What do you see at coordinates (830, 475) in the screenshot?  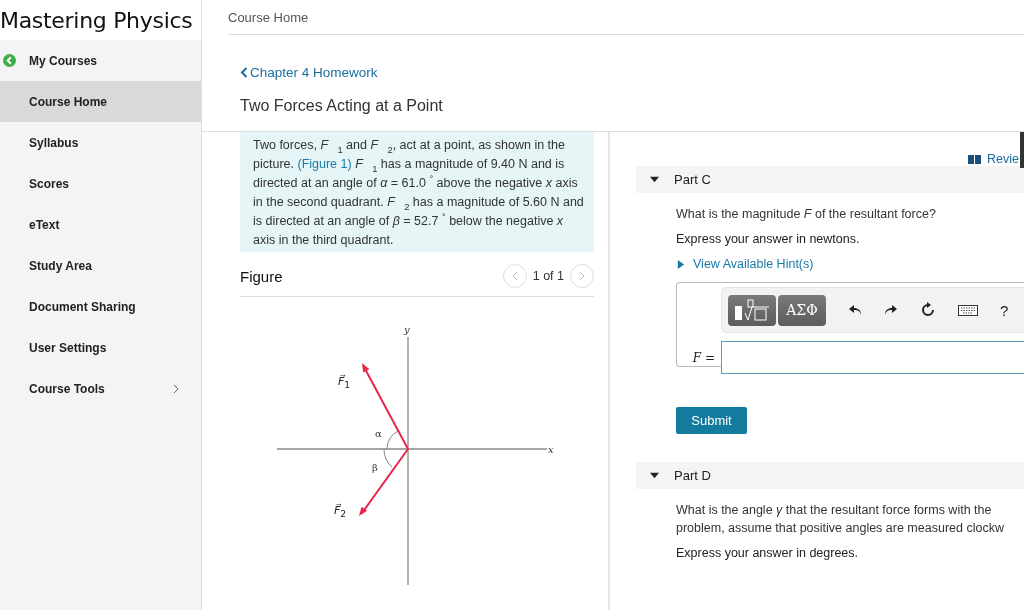 I see `part-header: Part D` at bounding box center [830, 475].